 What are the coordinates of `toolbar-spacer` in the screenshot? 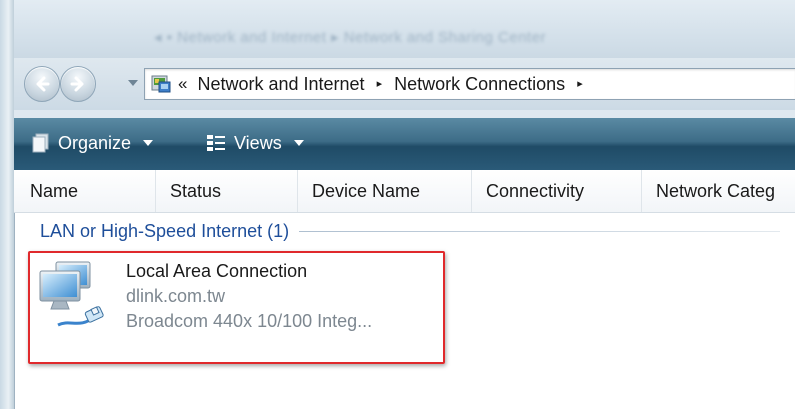 It's located at (404, 114).